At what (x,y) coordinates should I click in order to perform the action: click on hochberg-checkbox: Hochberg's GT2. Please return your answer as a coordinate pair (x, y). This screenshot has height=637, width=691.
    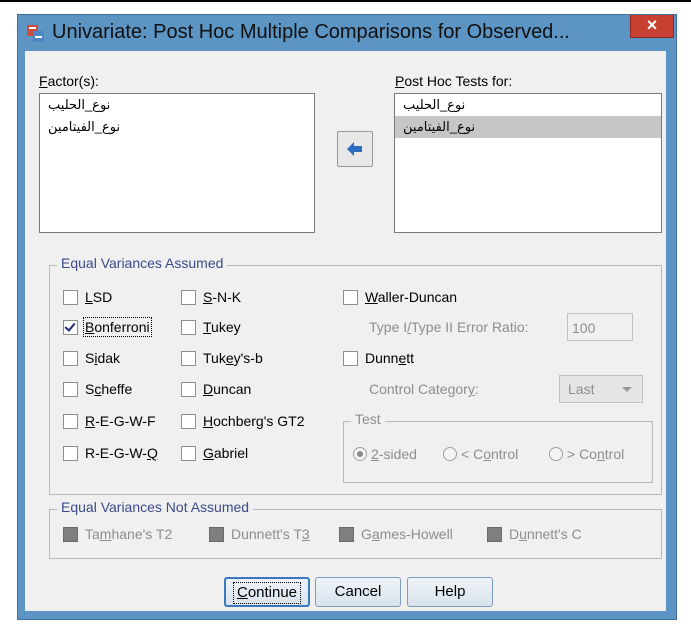
    Looking at the image, I should click on (243, 421).